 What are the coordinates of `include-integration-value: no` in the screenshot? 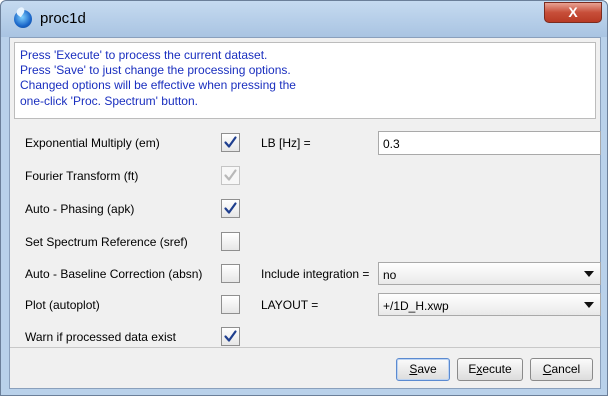 It's located at (390, 275).